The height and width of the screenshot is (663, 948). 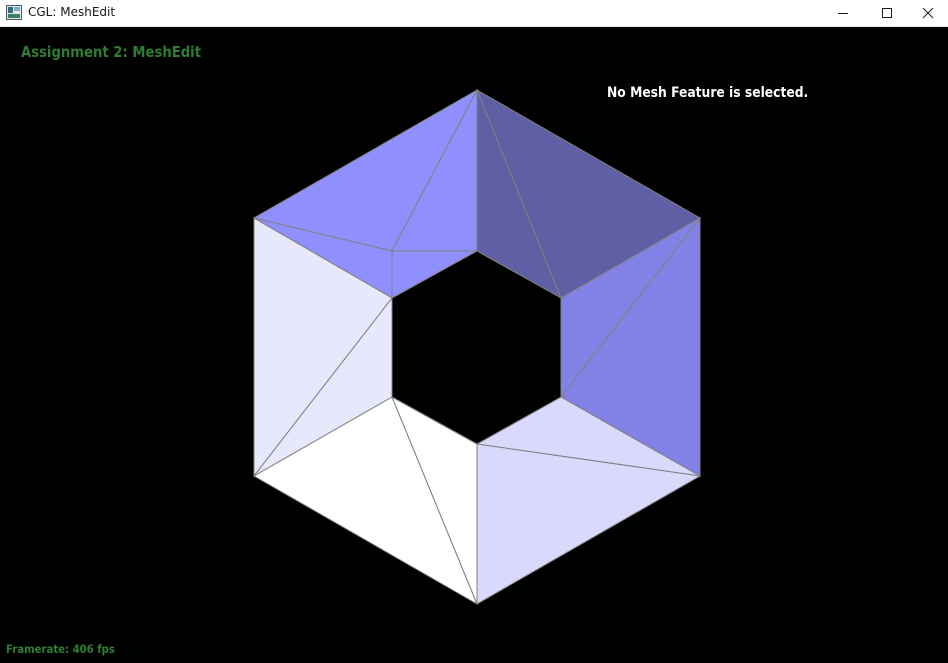 What do you see at coordinates (708, 93) in the screenshot?
I see `selection-status: No Mesh Feature is selected.` at bounding box center [708, 93].